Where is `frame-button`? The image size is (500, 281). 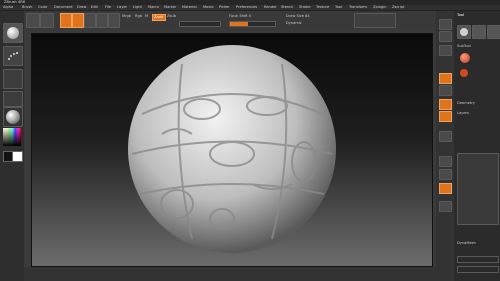
frame-button is located at coordinates (445, 161).